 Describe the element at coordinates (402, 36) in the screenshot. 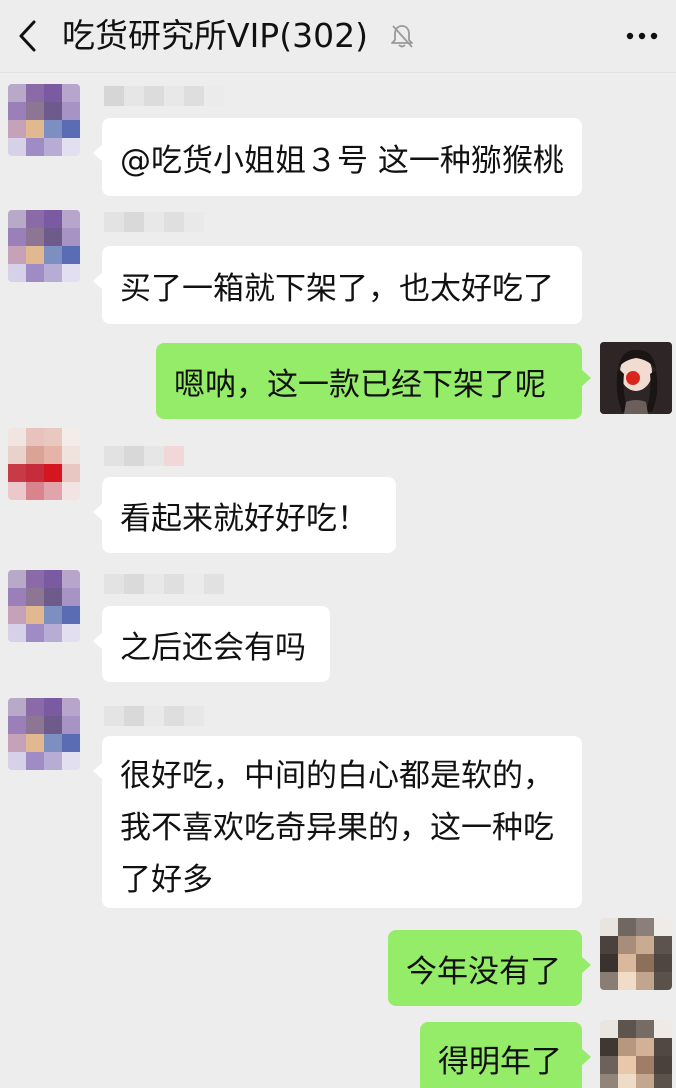

I see `bell-muted-icon` at that location.